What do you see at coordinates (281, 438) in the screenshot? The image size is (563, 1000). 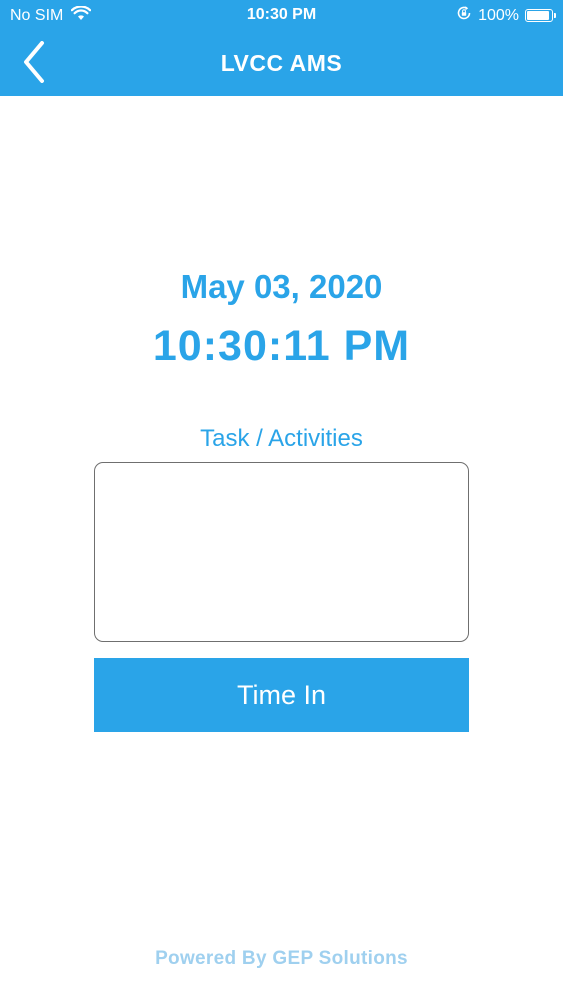 I see `task-label: Task / Activities` at bounding box center [281, 438].